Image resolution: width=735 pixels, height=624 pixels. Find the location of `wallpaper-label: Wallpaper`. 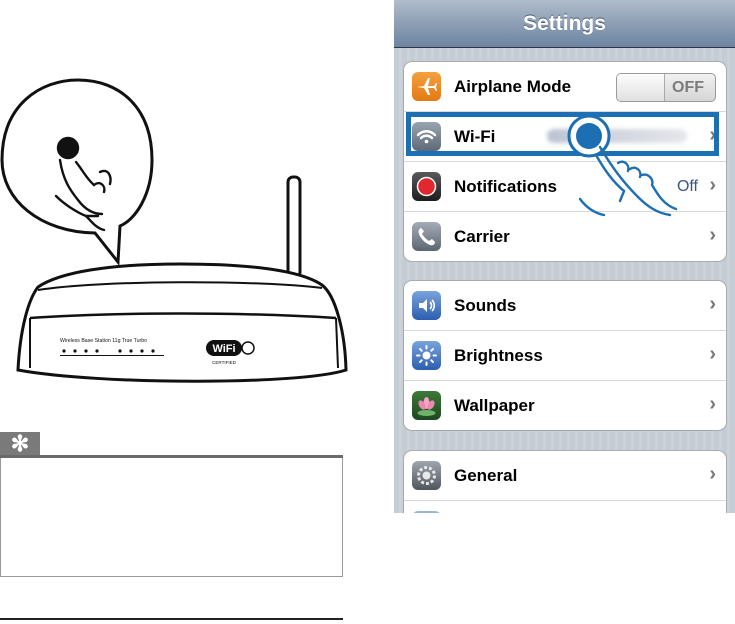

wallpaper-label: Wallpaper is located at coordinates (494, 405).